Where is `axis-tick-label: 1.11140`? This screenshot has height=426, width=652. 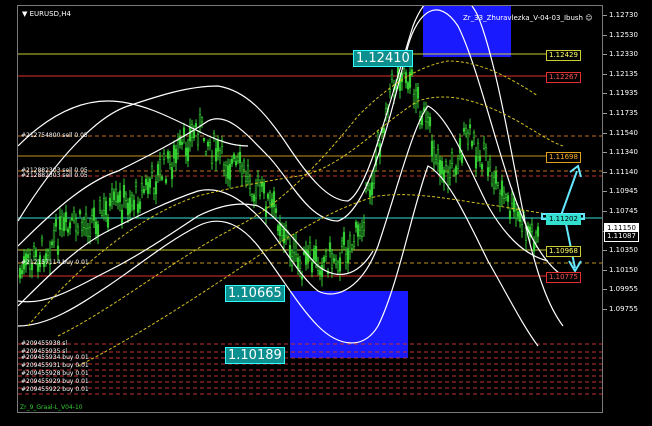 axis-tick-label: 1.11140 is located at coordinates (623, 171).